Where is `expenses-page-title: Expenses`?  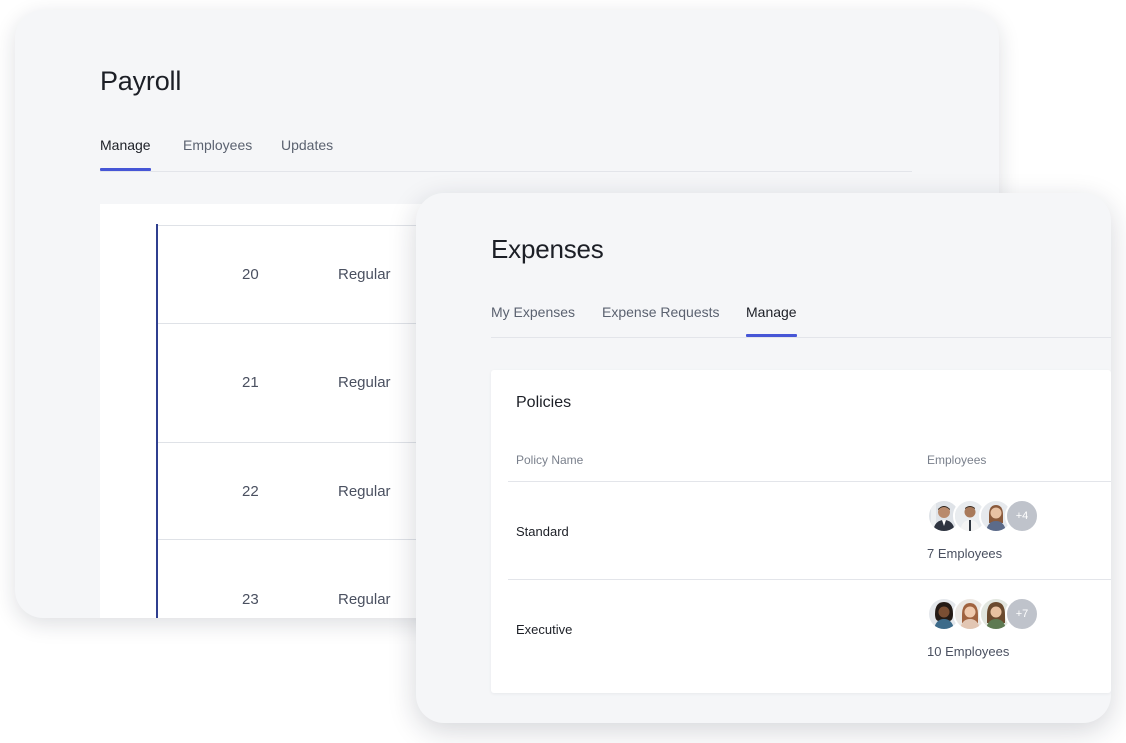
expenses-page-title: Expenses is located at coordinates (547, 249).